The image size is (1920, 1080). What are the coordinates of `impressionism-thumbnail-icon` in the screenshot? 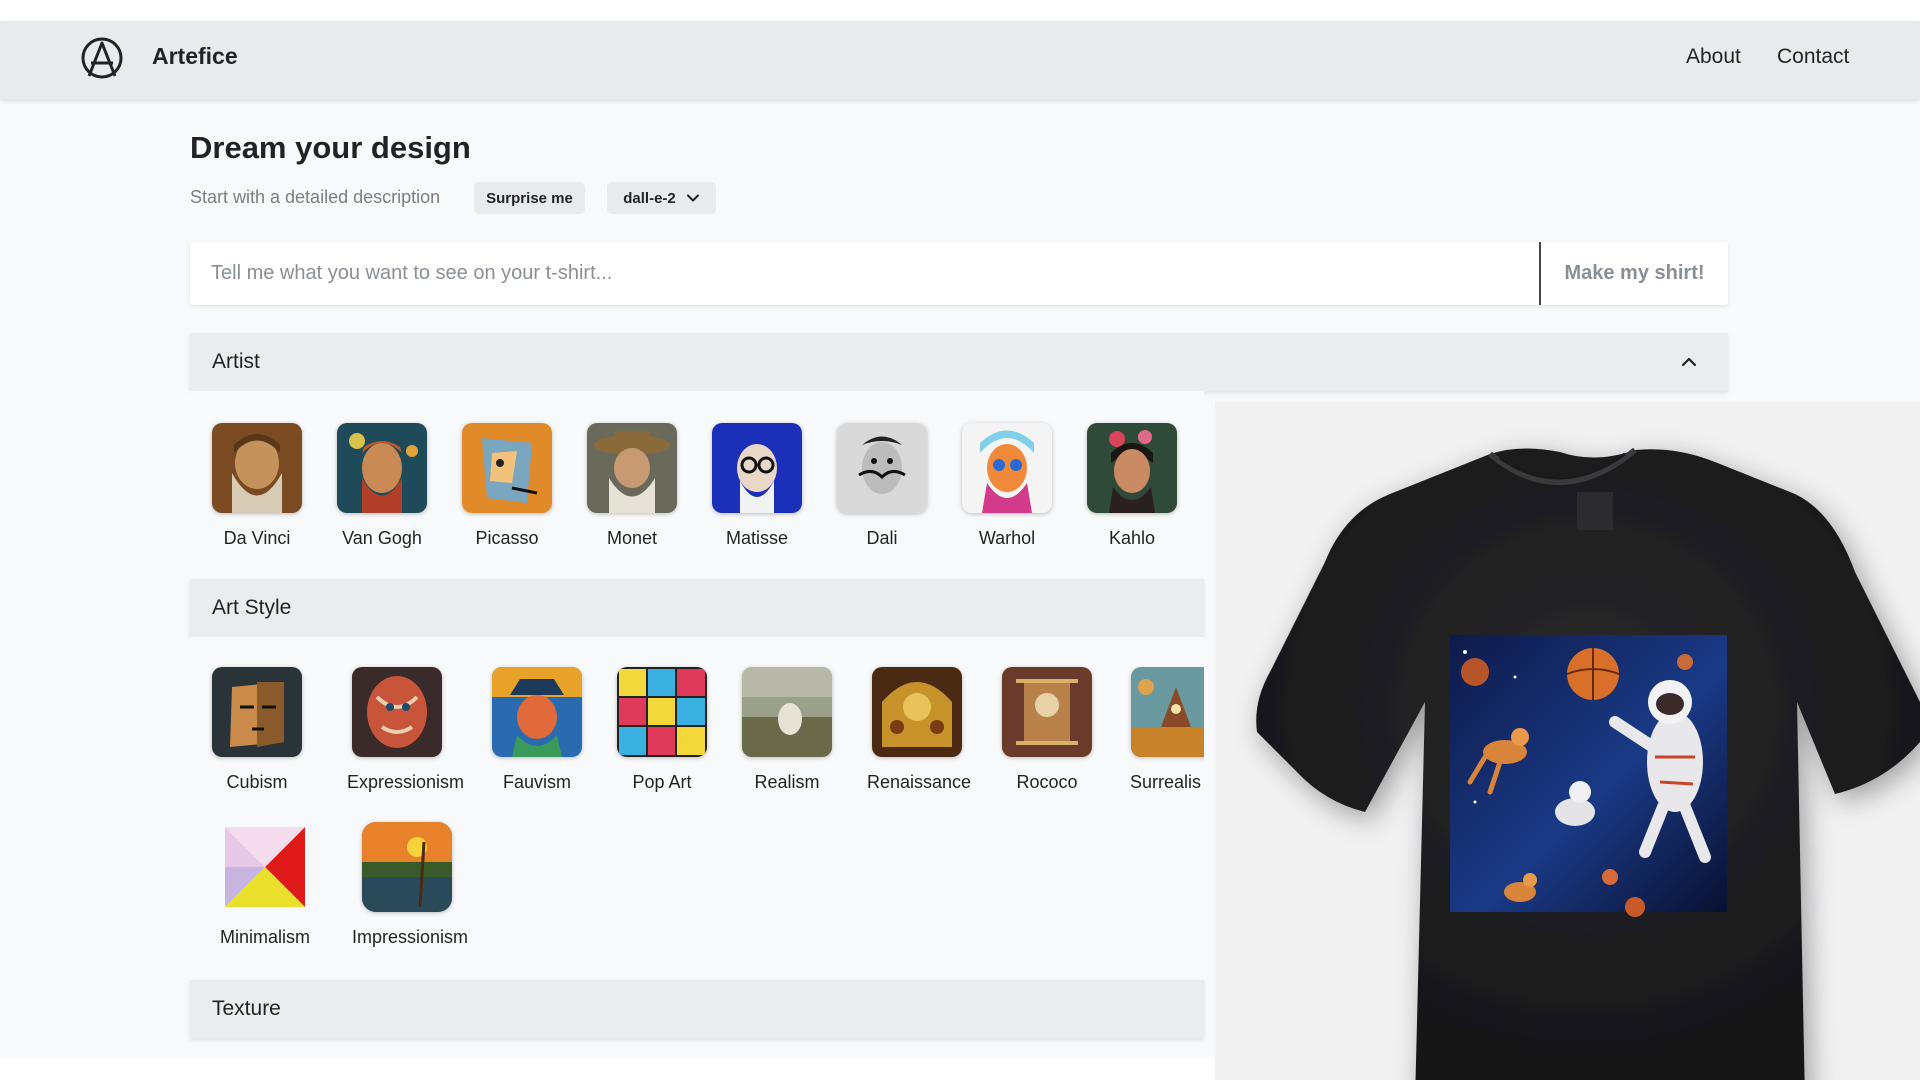 It's located at (407, 867).